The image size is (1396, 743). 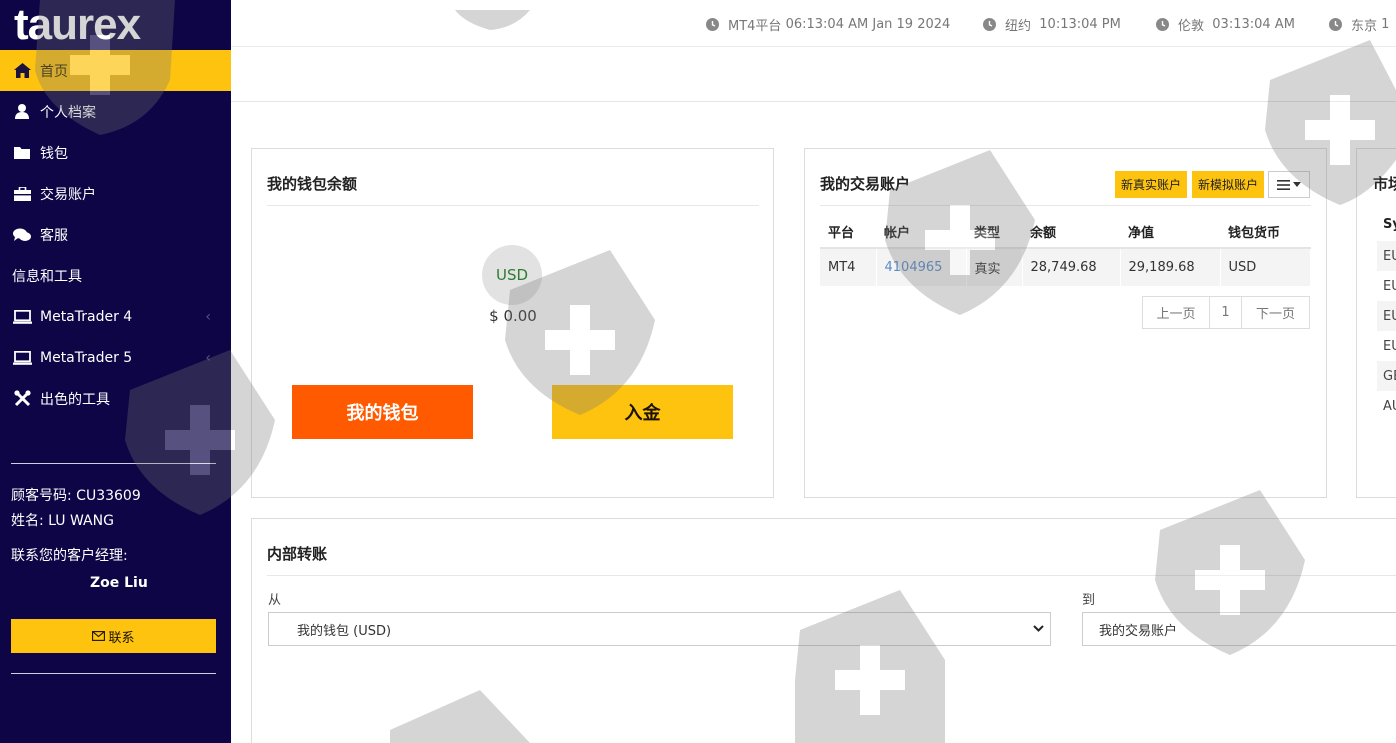 What do you see at coordinates (115, 111) in the screenshot?
I see `sidebar-item-profile: 个人档案` at bounding box center [115, 111].